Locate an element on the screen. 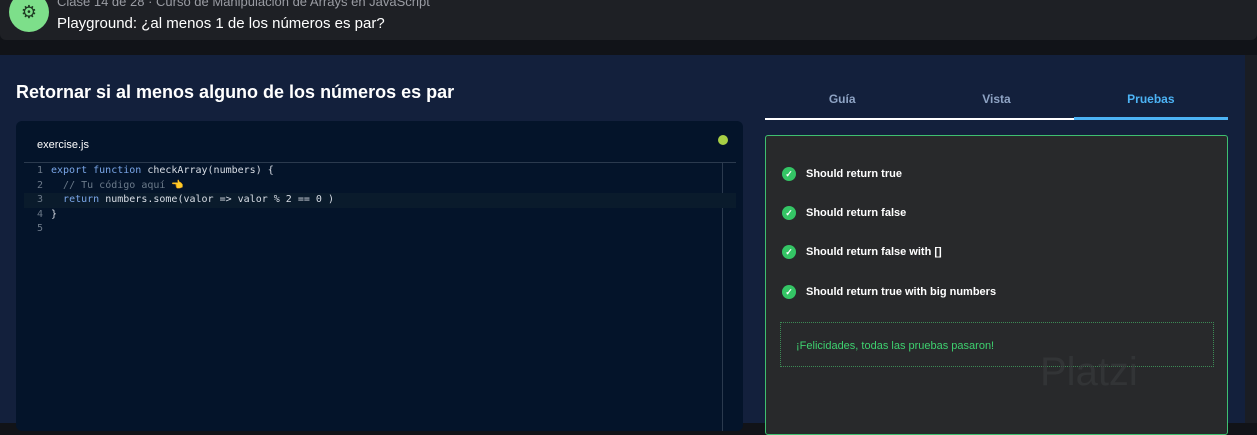  code-line: 2 // Tu código aquí 👈 is located at coordinates (110, 185).